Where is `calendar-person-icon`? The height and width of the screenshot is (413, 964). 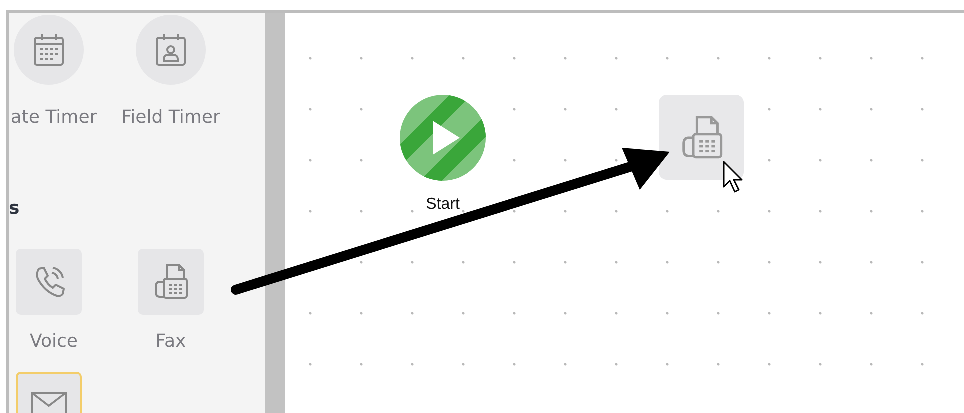
calendar-person-icon is located at coordinates (171, 50).